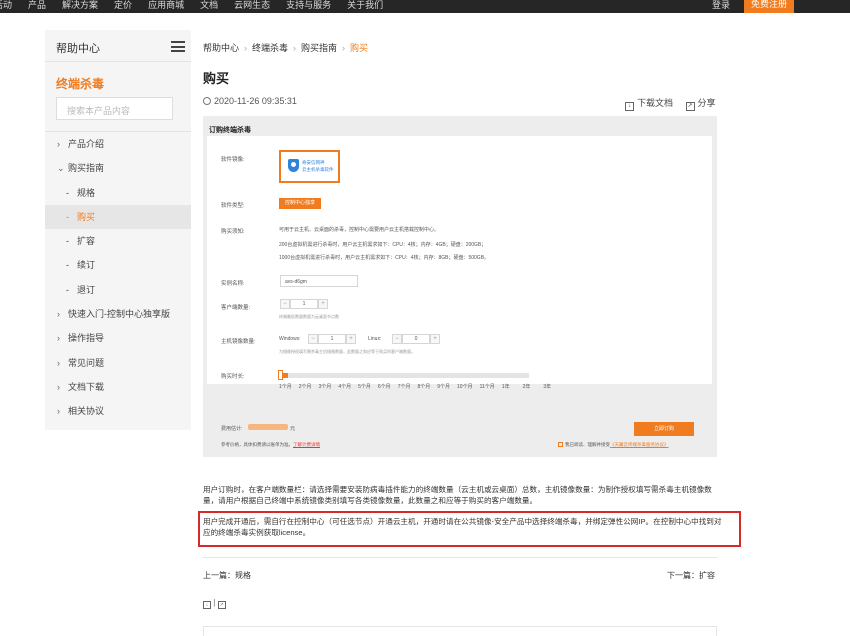 This screenshot has width=850, height=636. What do you see at coordinates (375, 339) in the screenshot?
I see `linux-label: Linux:` at bounding box center [375, 339].